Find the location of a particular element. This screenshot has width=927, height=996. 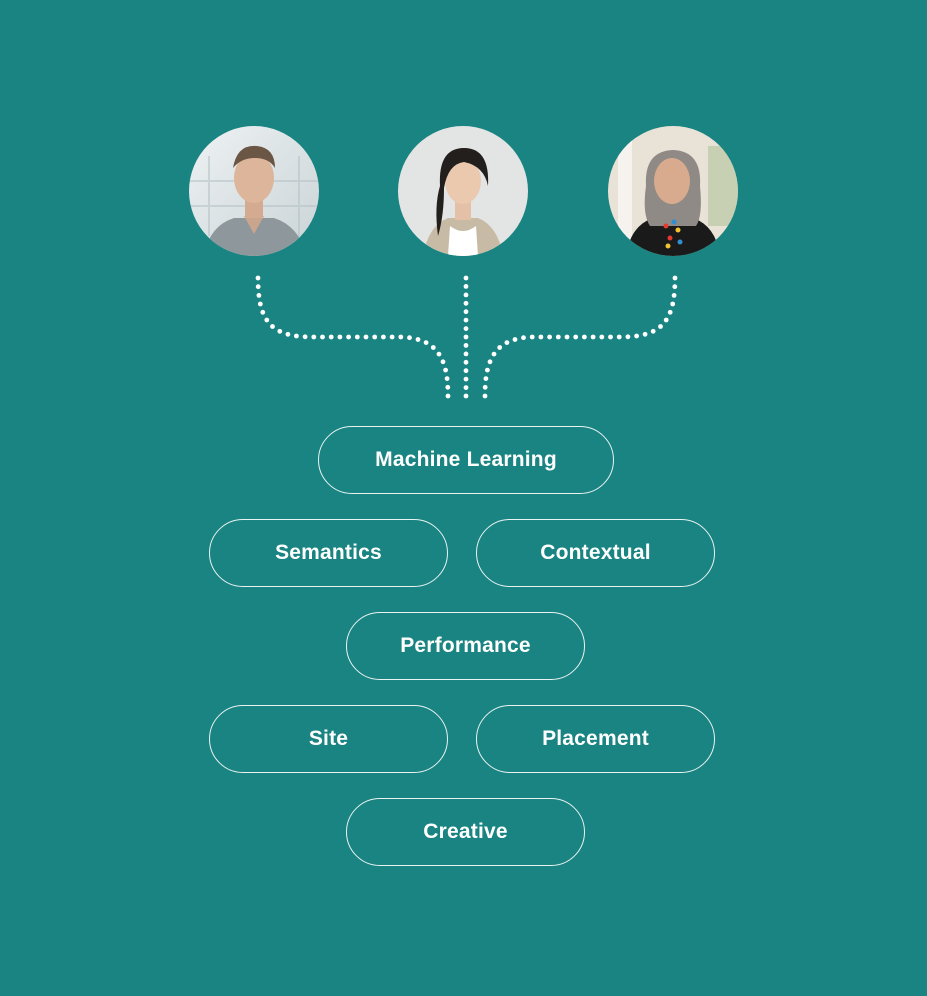

tag-label: Creative is located at coordinates (465, 831).